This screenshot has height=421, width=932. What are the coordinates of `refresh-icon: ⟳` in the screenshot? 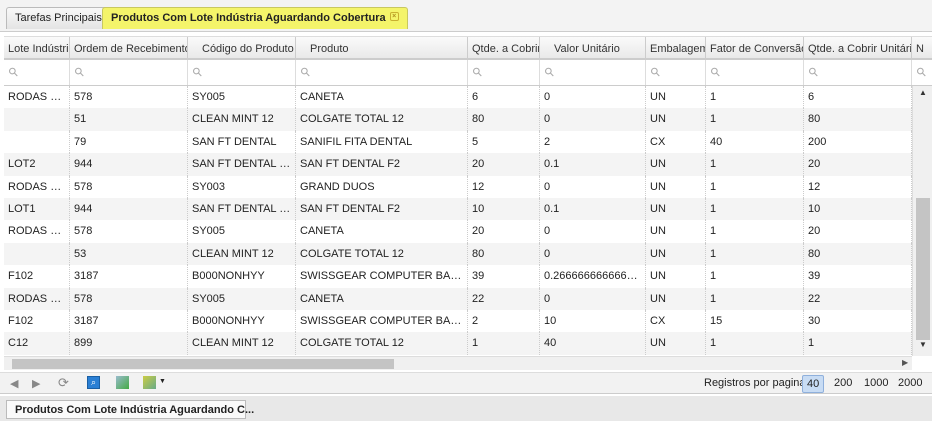 It's located at (63, 383).